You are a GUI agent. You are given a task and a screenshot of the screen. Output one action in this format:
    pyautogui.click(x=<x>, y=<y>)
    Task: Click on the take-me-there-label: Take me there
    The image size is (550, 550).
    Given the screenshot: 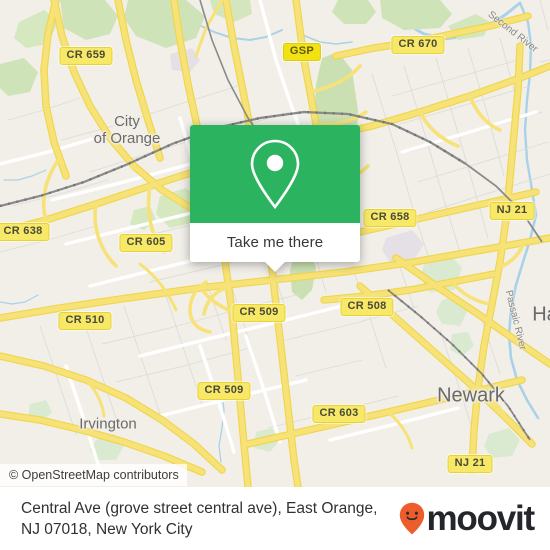 What is the action you would take?
    pyautogui.click(x=275, y=242)
    